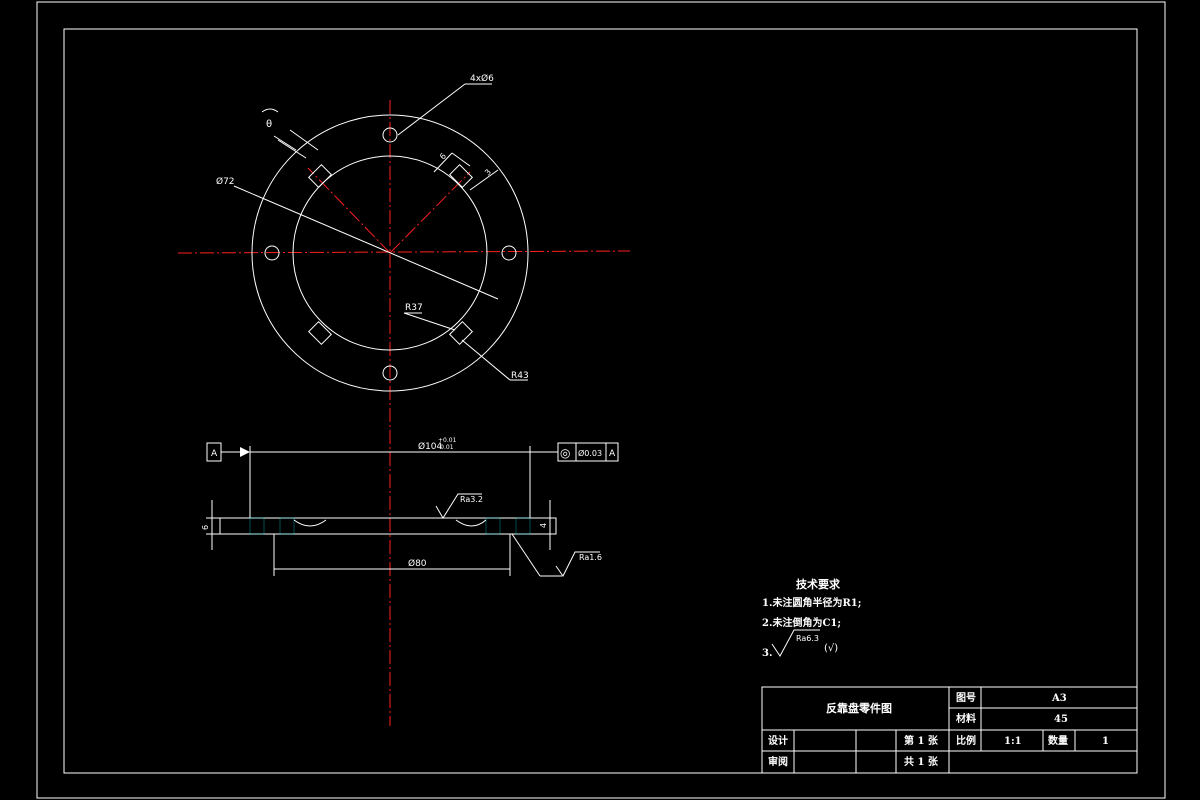 Image resolution: width=1200 pixels, height=800 pixels. Describe the element at coordinates (349, 210) in the screenshot. I see `diagonal-center-line-left` at that location.